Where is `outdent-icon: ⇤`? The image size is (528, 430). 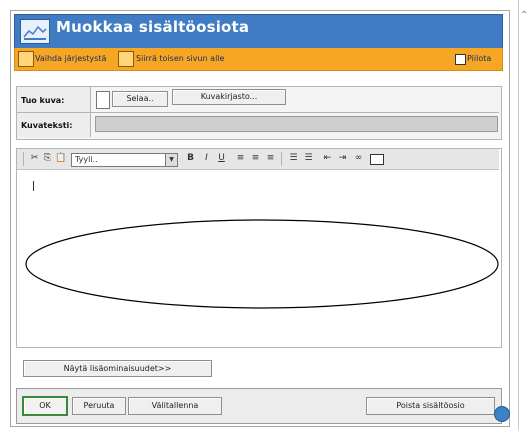
outdent-icon: ⇤ is located at coordinates (327, 158).